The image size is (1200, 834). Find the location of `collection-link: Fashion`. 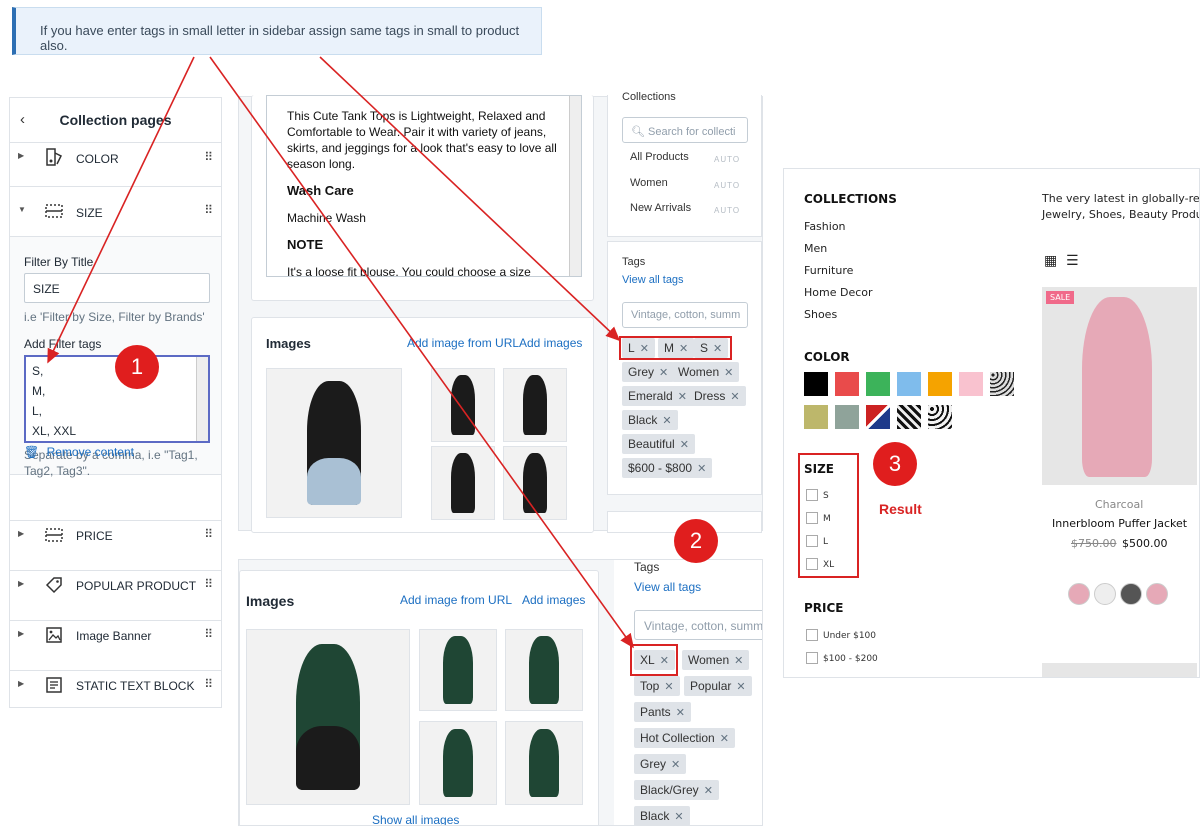

collection-link: Fashion is located at coordinates (825, 226).